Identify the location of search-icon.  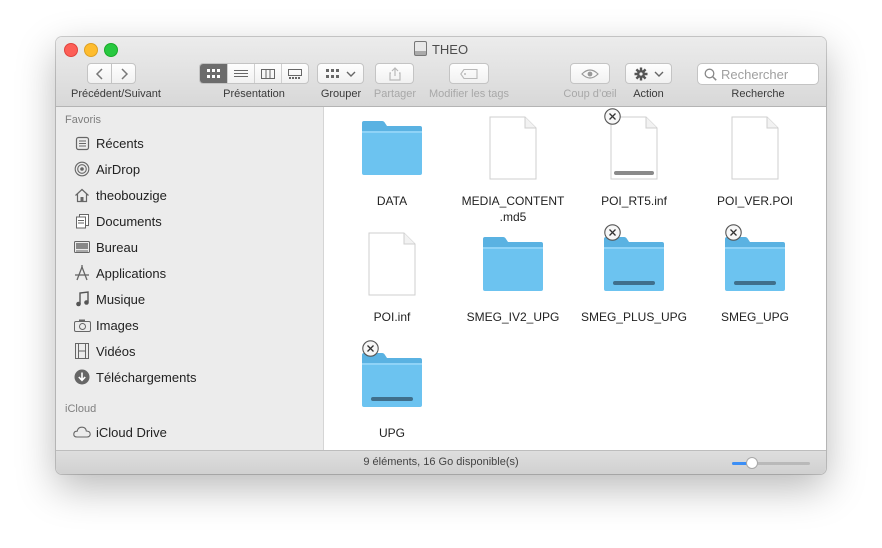
(710, 74).